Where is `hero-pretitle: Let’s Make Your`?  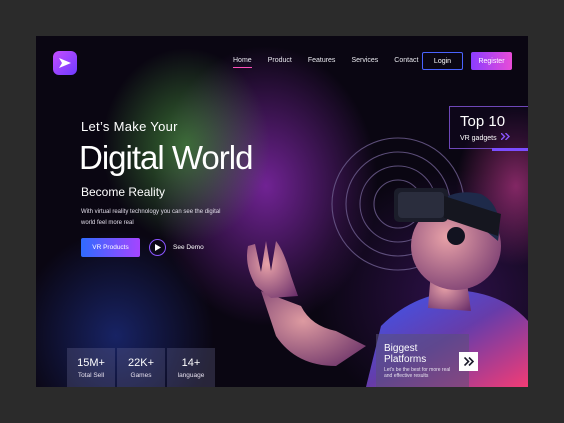 hero-pretitle: Let’s Make Your is located at coordinates (129, 126).